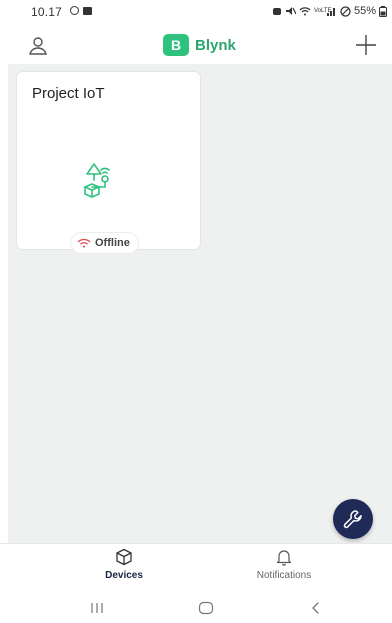  What do you see at coordinates (196, 13) in the screenshot?
I see `status-bar: 10.17 VoLTE 55%` at bounding box center [196, 13].